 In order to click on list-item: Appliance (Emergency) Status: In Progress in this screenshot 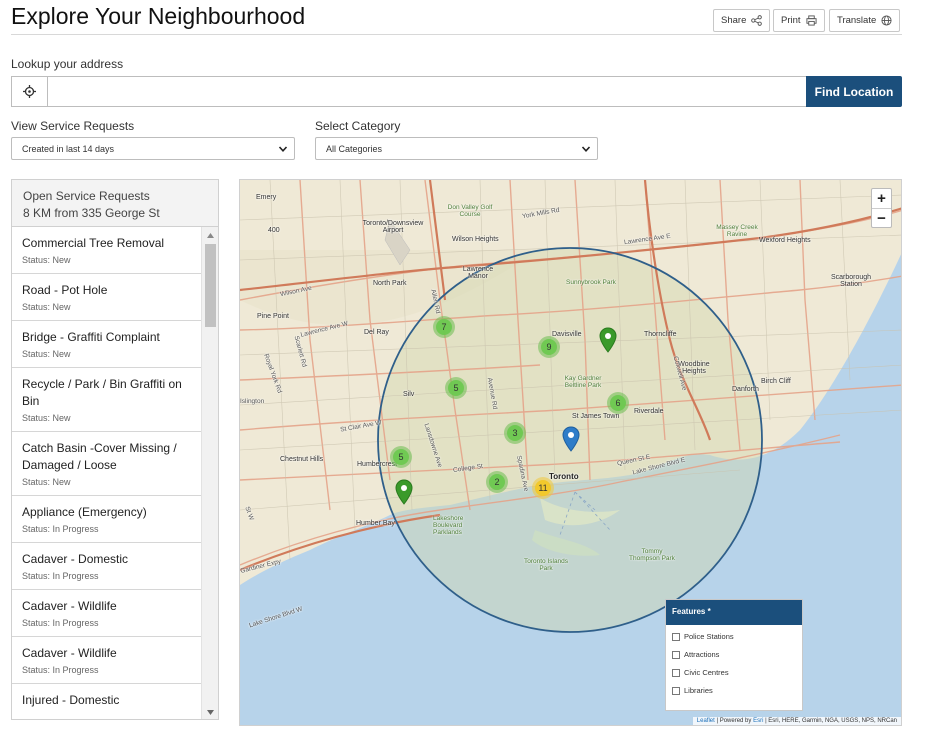, I will do `click(107, 519)`.